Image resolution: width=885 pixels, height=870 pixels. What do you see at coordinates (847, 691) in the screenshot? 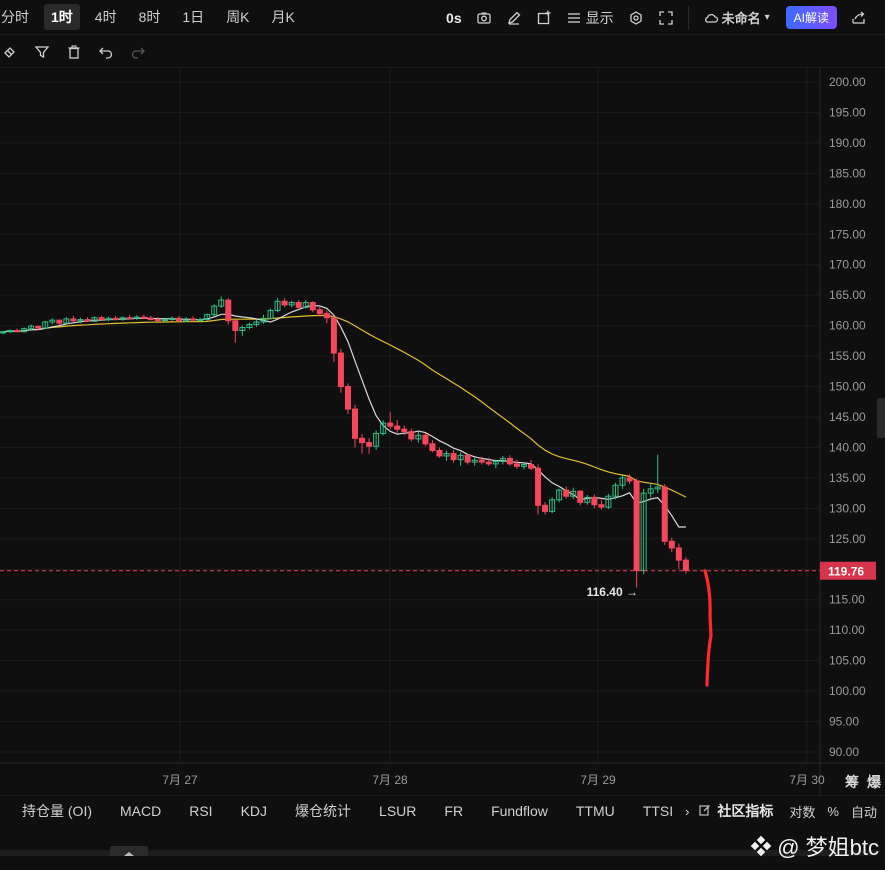
I see `price-tick-label: 100.00` at bounding box center [847, 691].